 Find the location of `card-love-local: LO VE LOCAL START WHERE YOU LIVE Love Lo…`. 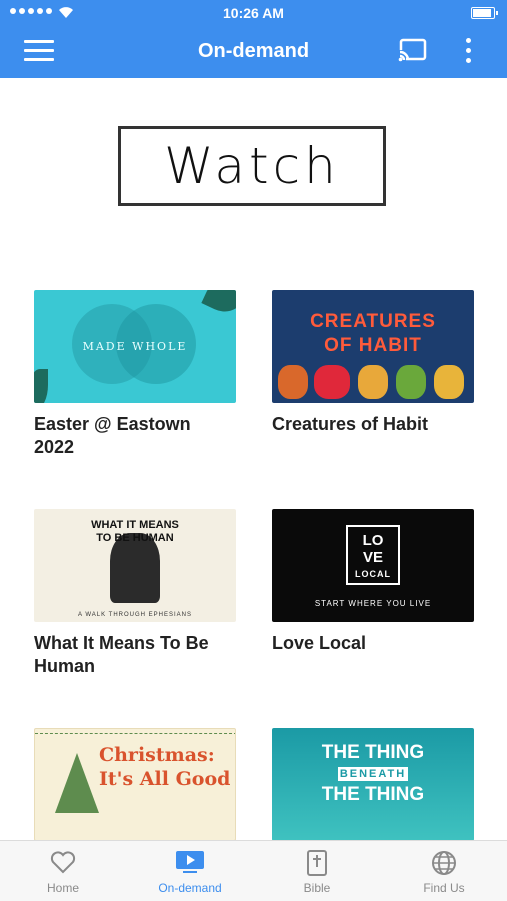

card-love-local: LO VE LOCAL START WHERE YOU LIVE Love Lo… is located at coordinates (373, 582).